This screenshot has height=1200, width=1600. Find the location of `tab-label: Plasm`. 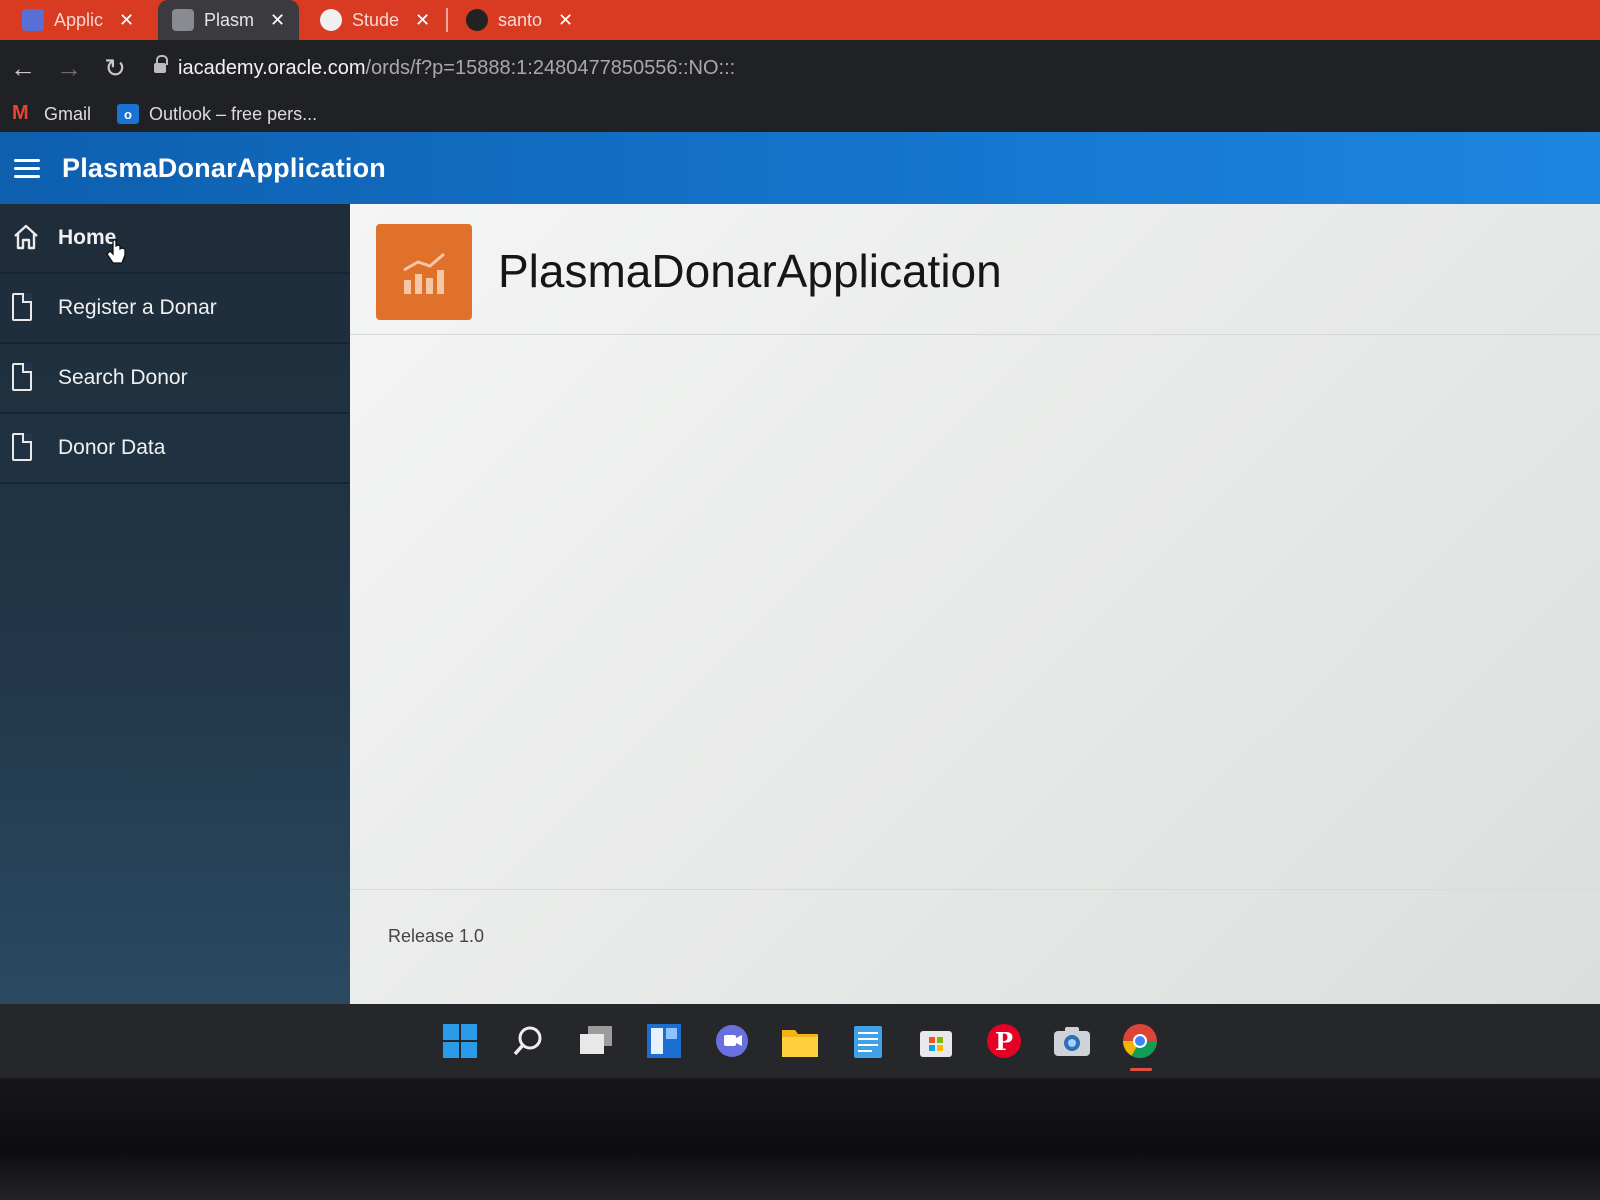

tab-label: Plasm is located at coordinates (229, 19).